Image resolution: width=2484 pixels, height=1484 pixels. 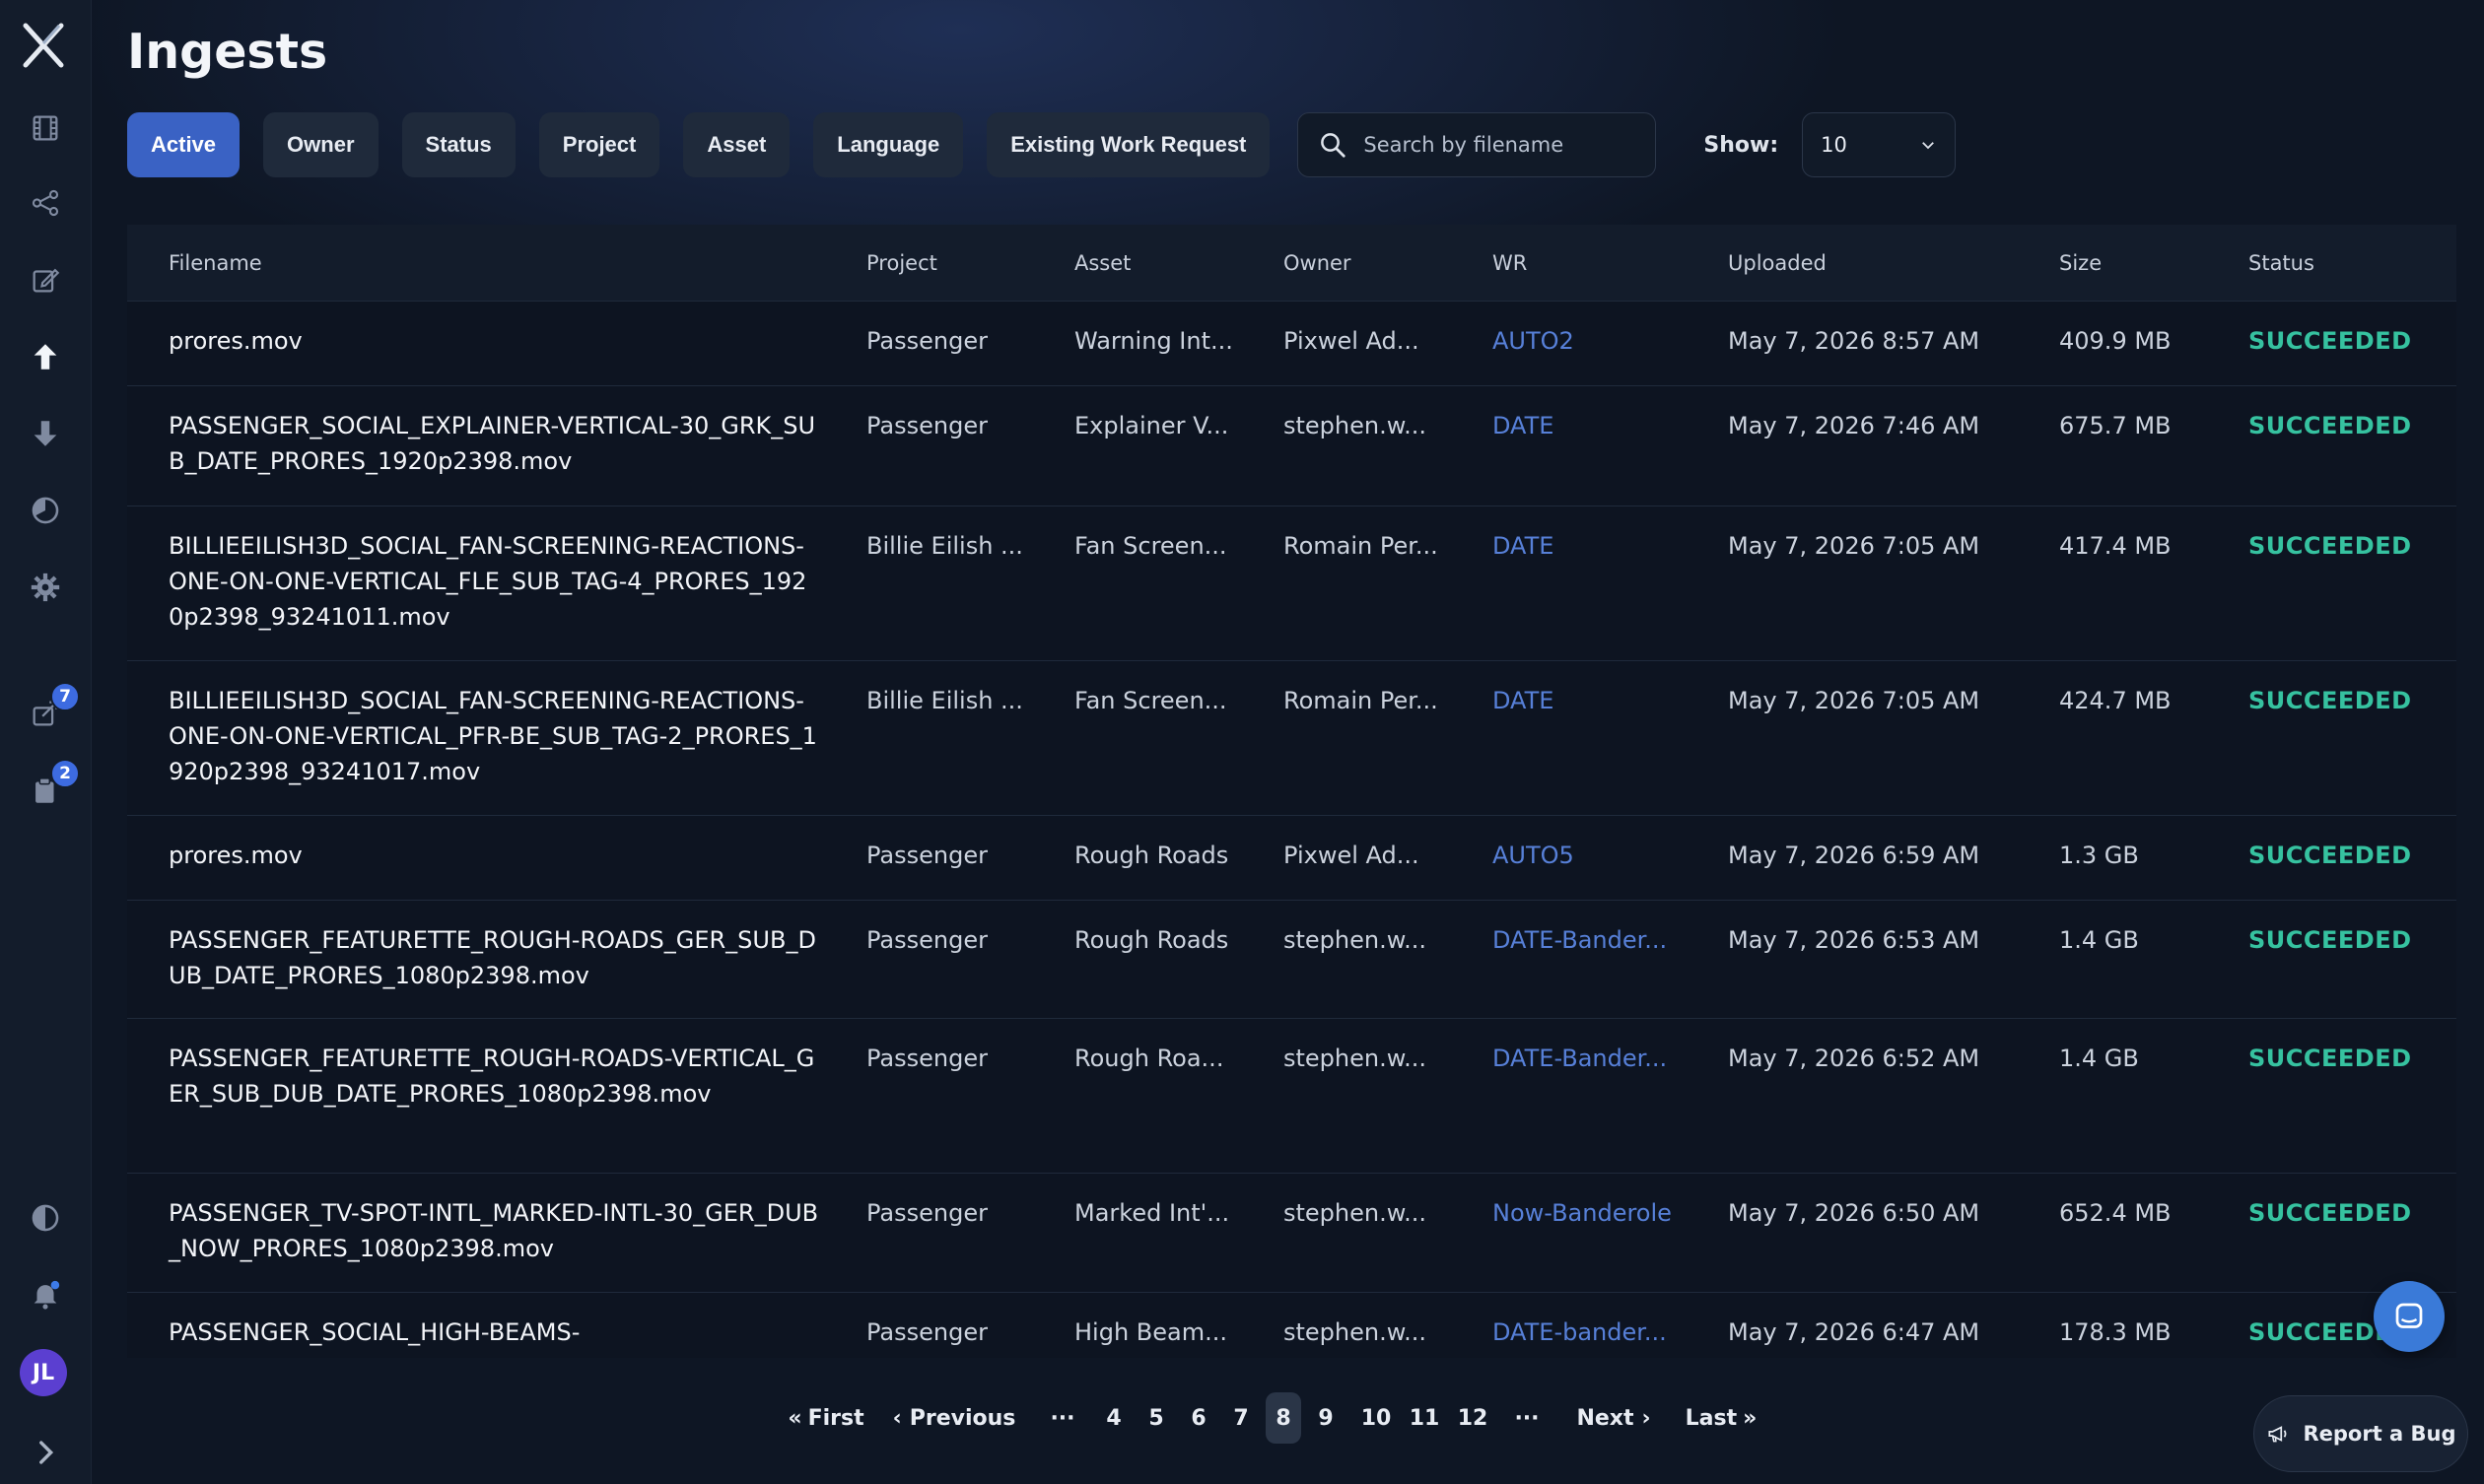 What do you see at coordinates (2115, 341) in the screenshot?
I see `cell-size: 409.9 MB` at bounding box center [2115, 341].